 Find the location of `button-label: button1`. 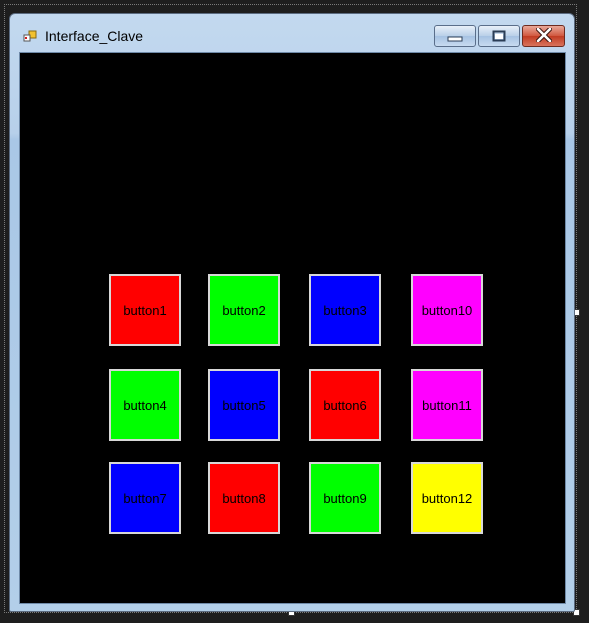

button-label: button1 is located at coordinates (145, 310).